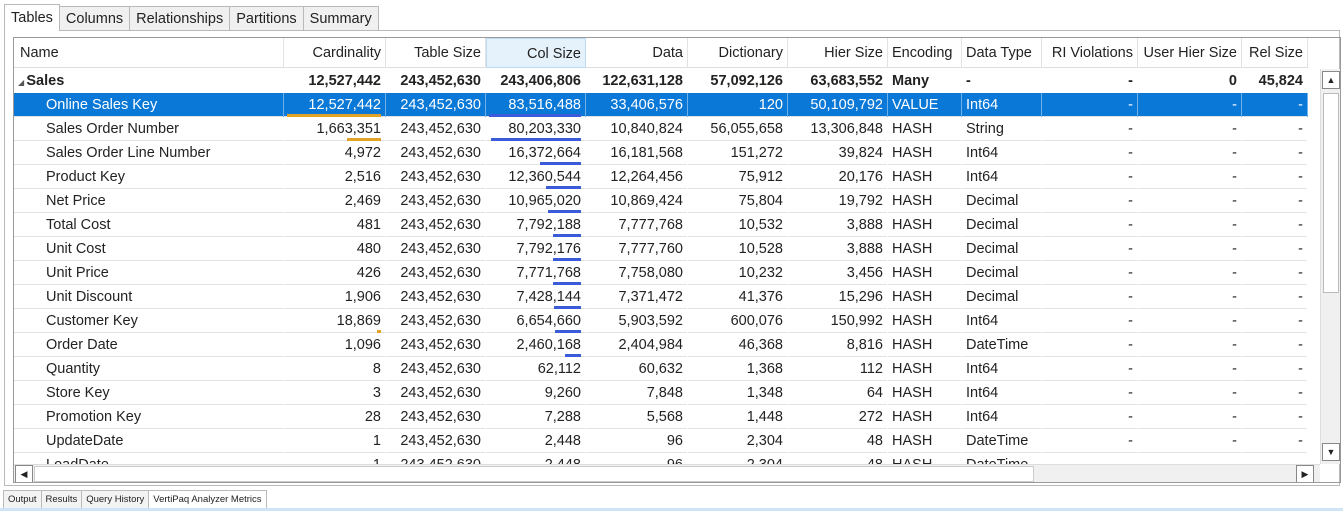 The height and width of the screenshot is (511, 1343). Describe the element at coordinates (760, 249) in the screenshot. I see `cell-value: 10,528` at that location.